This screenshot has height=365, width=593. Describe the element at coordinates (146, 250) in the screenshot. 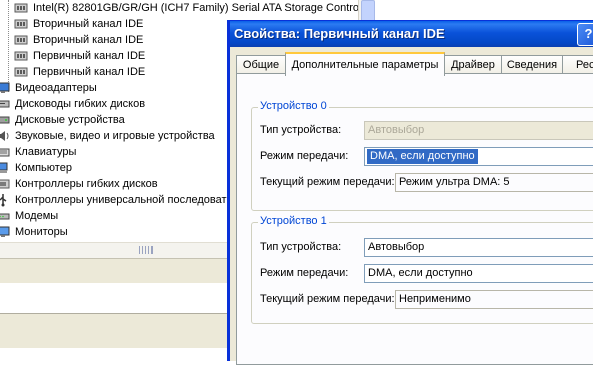

I see `scrollbar-grip-icon` at that location.